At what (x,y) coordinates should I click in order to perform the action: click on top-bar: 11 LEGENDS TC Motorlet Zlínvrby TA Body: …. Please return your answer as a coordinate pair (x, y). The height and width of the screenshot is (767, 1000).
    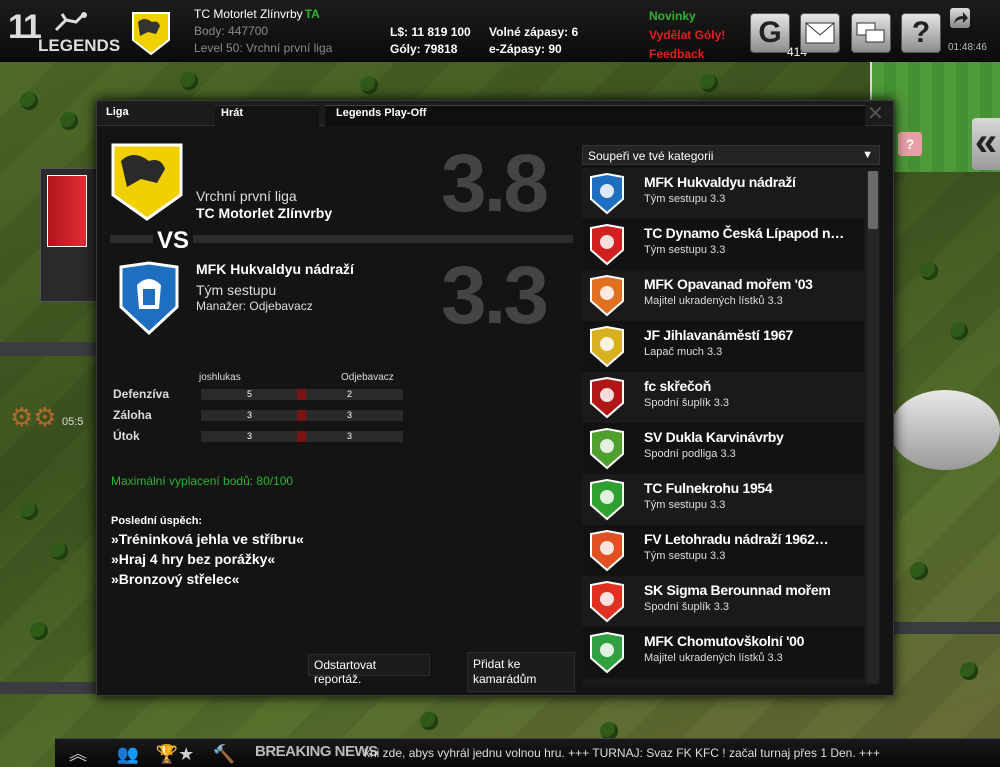
    Looking at the image, I should click on (500, 31).